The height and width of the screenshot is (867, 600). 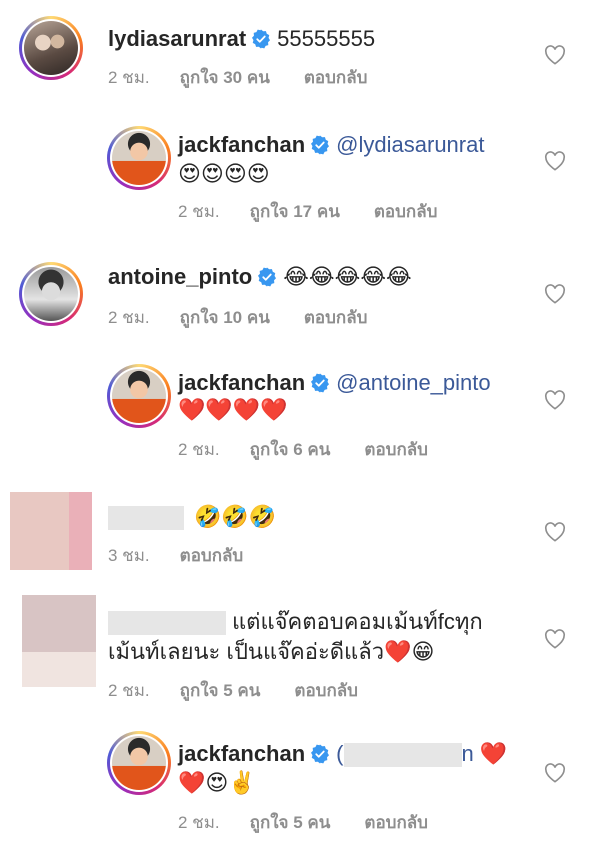 What do you see at coordinates (357, 621) in the screenshot?
I see `comment-text-line1: แต่แจ๊คตอบคอมเม้นท์fcทุก` at bounding box center [357, 621].